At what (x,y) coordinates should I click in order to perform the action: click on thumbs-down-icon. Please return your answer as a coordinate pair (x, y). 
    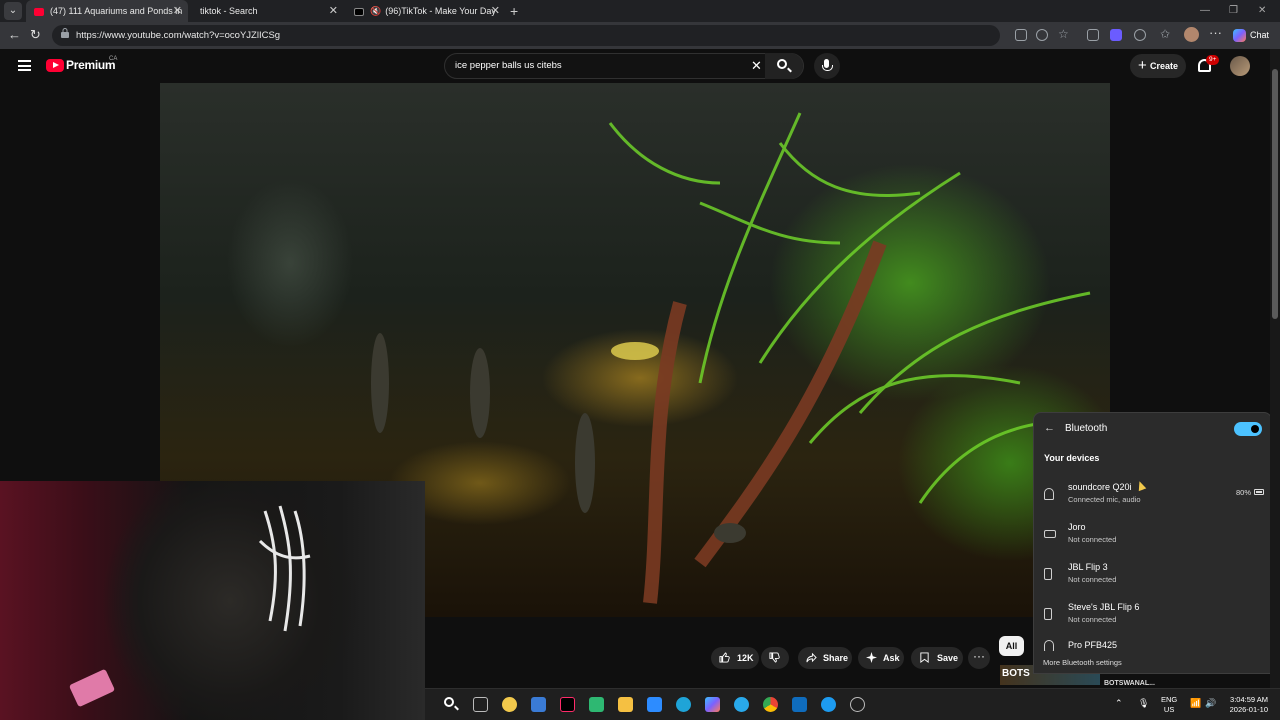
    Looking at the image, I should click on (774, 657).